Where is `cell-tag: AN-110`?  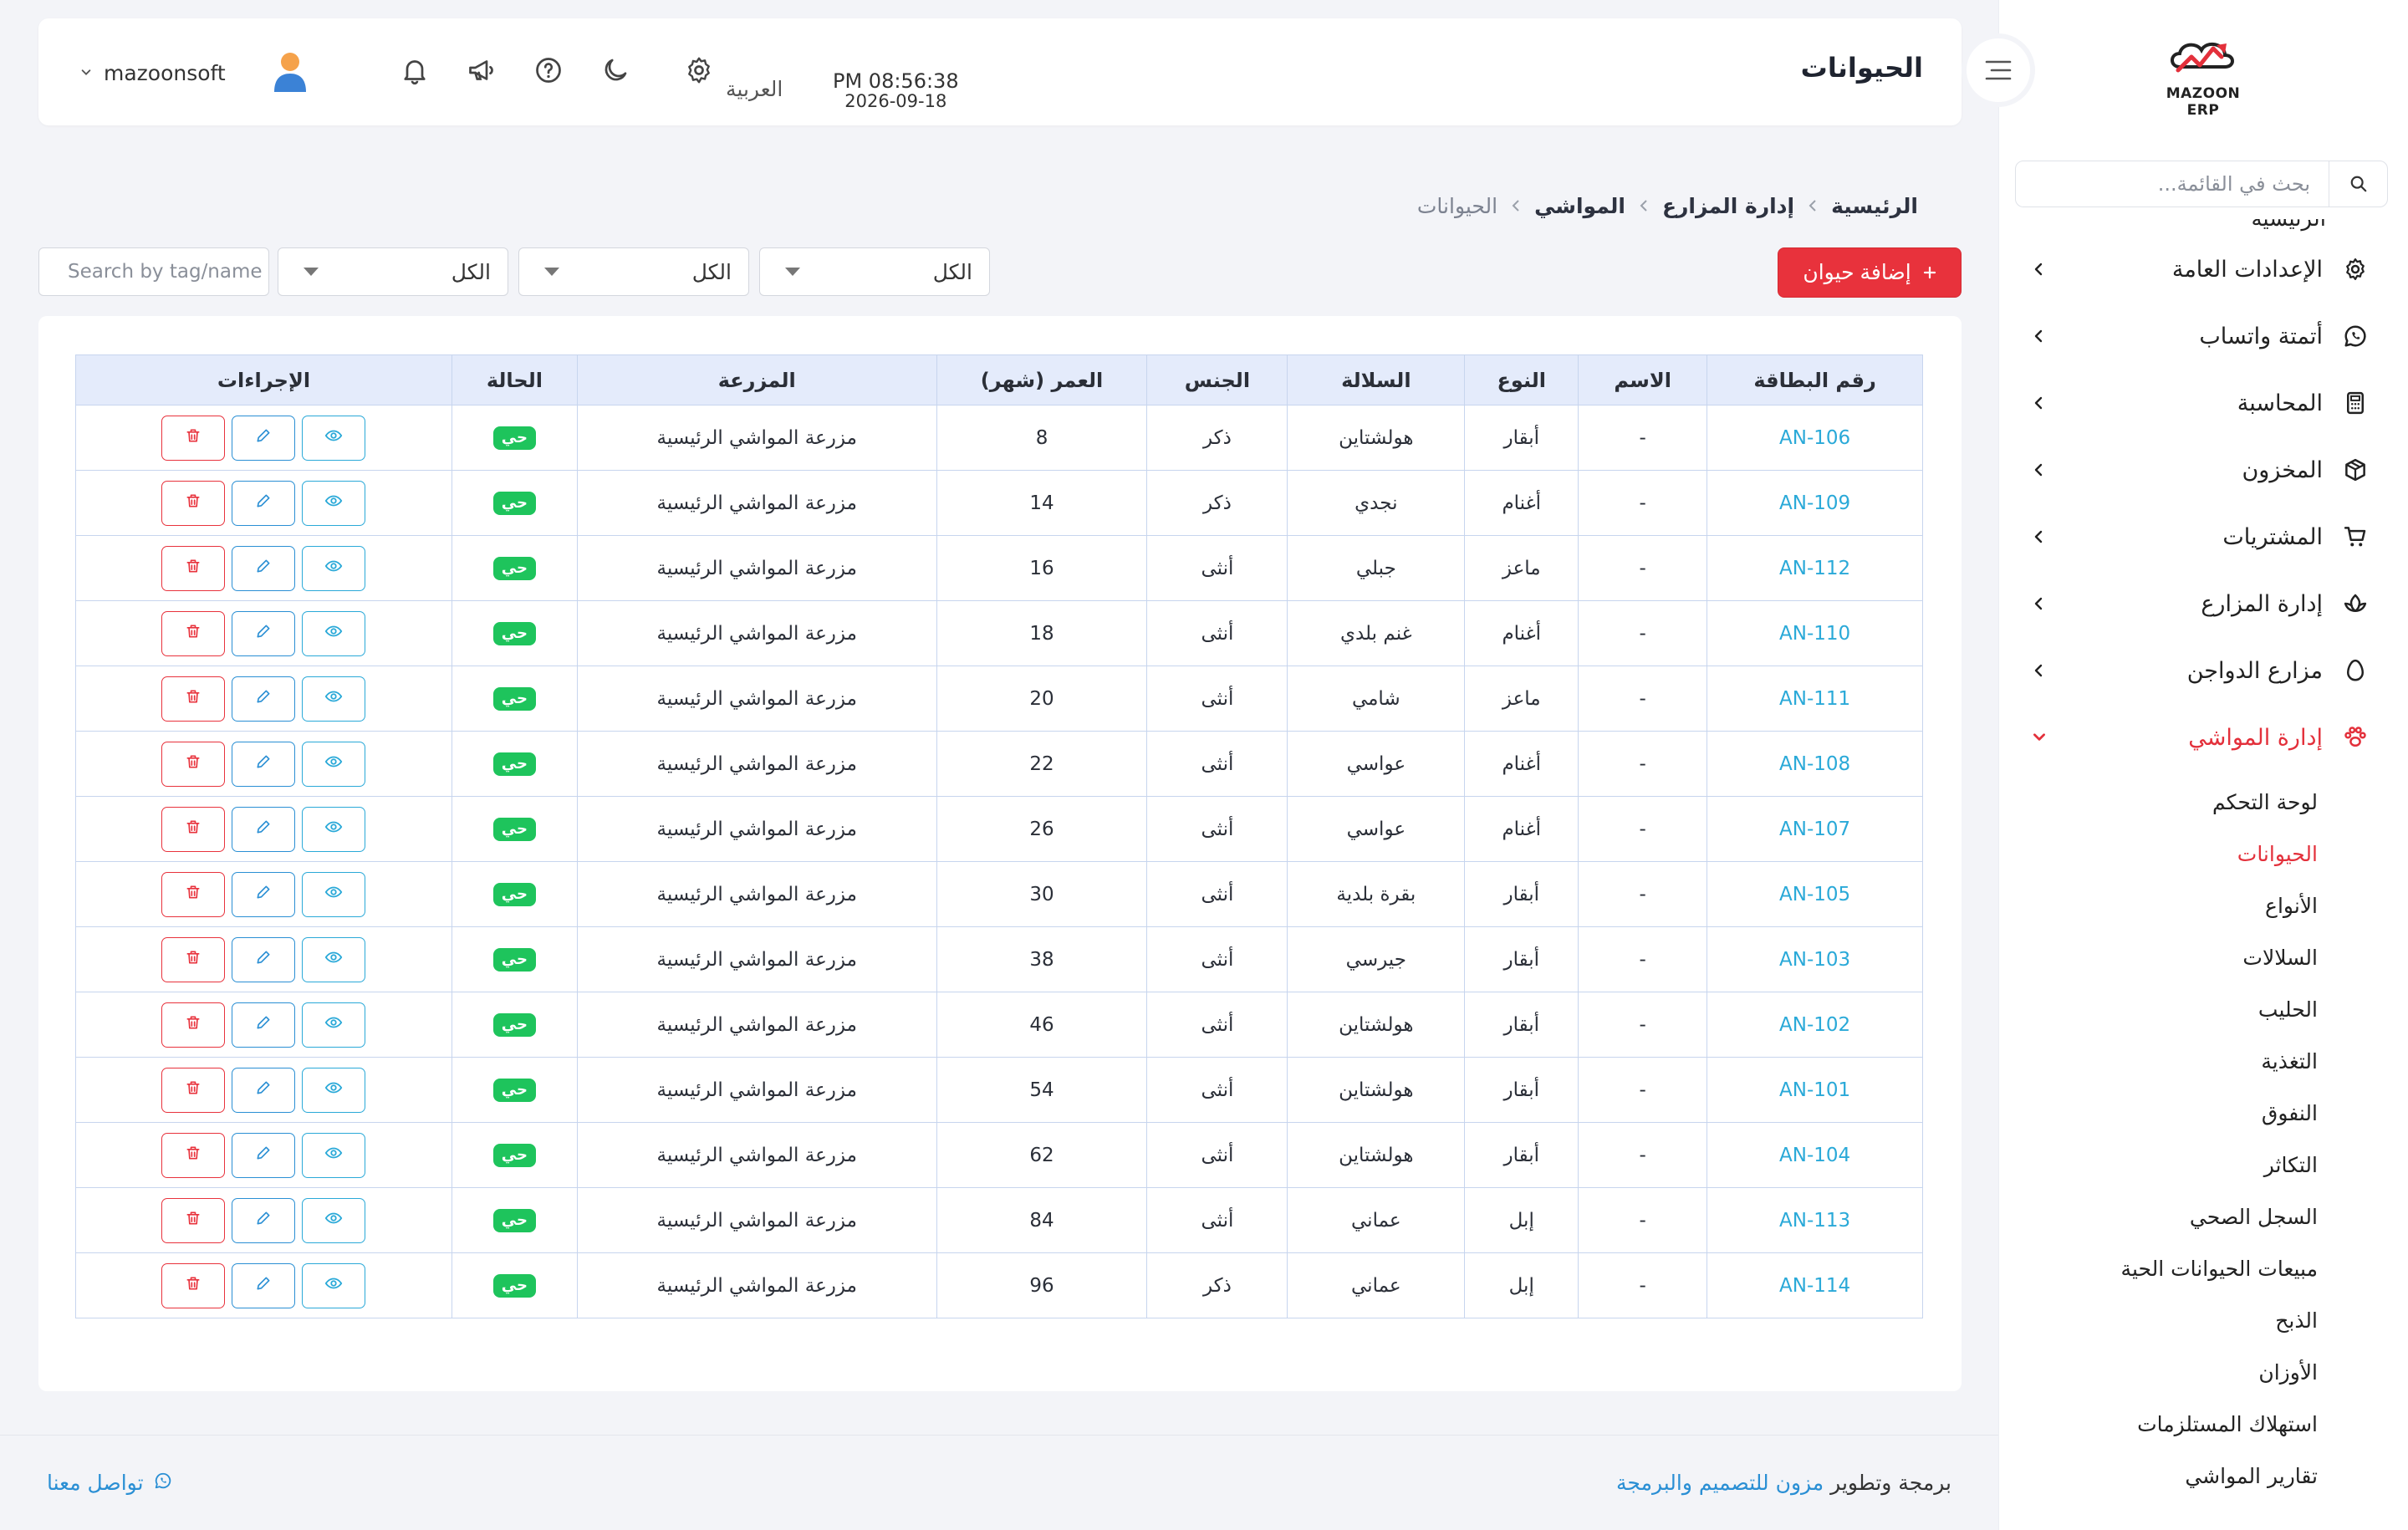 cell-tag: AN-110 is located at coordinates (1815, 633).